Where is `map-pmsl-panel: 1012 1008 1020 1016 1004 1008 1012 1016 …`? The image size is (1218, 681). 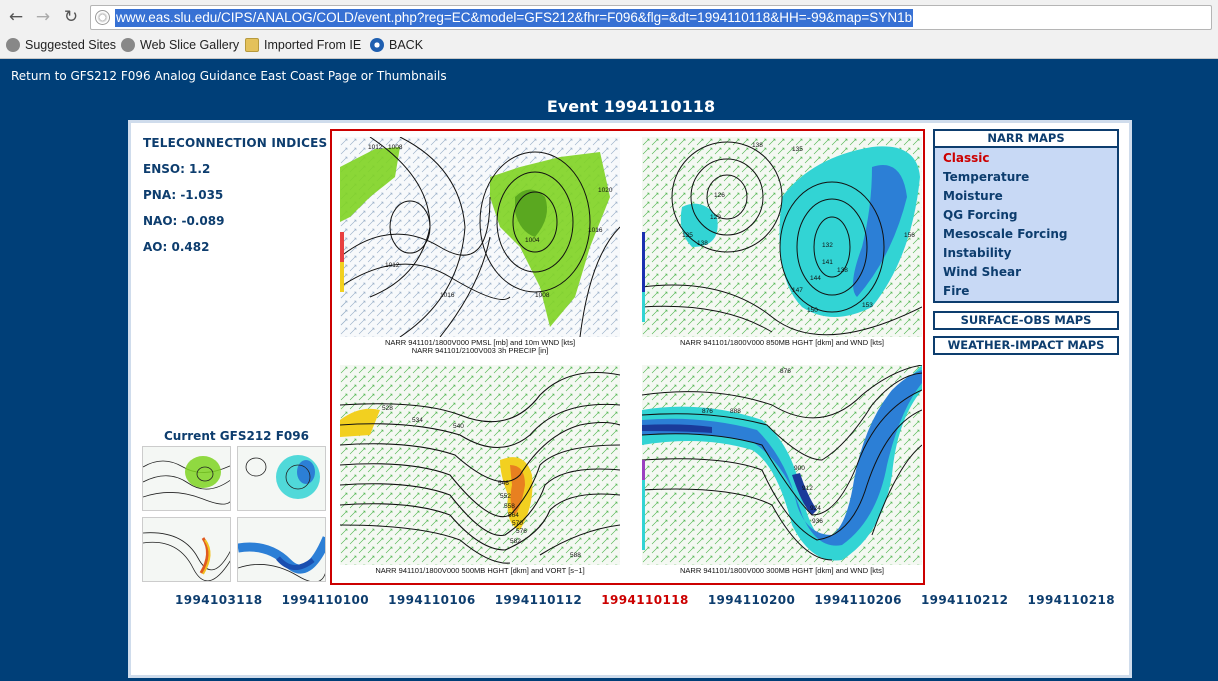
map-pmsl-panel: 1012 1008 1020 1016 1004 1008 1012 1016 … is located at coordinates (480, 247).